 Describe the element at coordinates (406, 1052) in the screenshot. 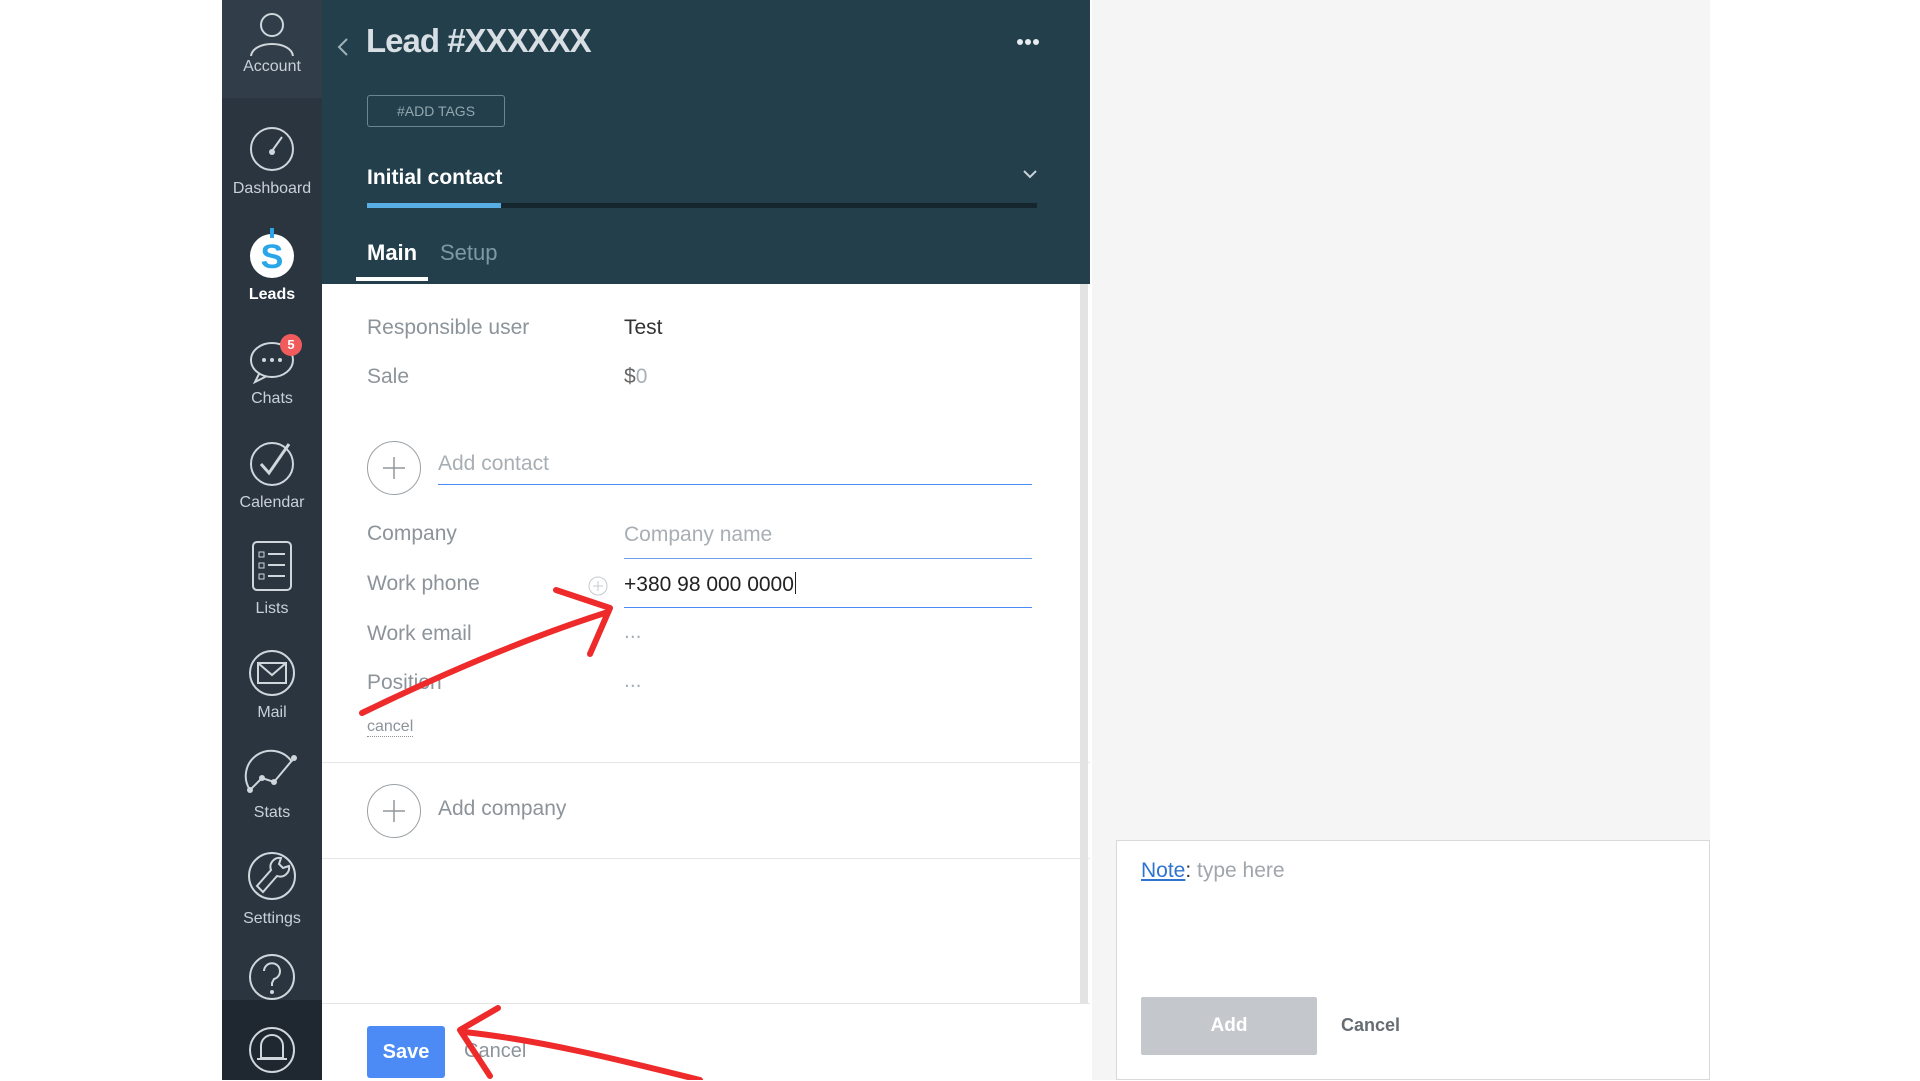

I see `save-button: Save` at that location.